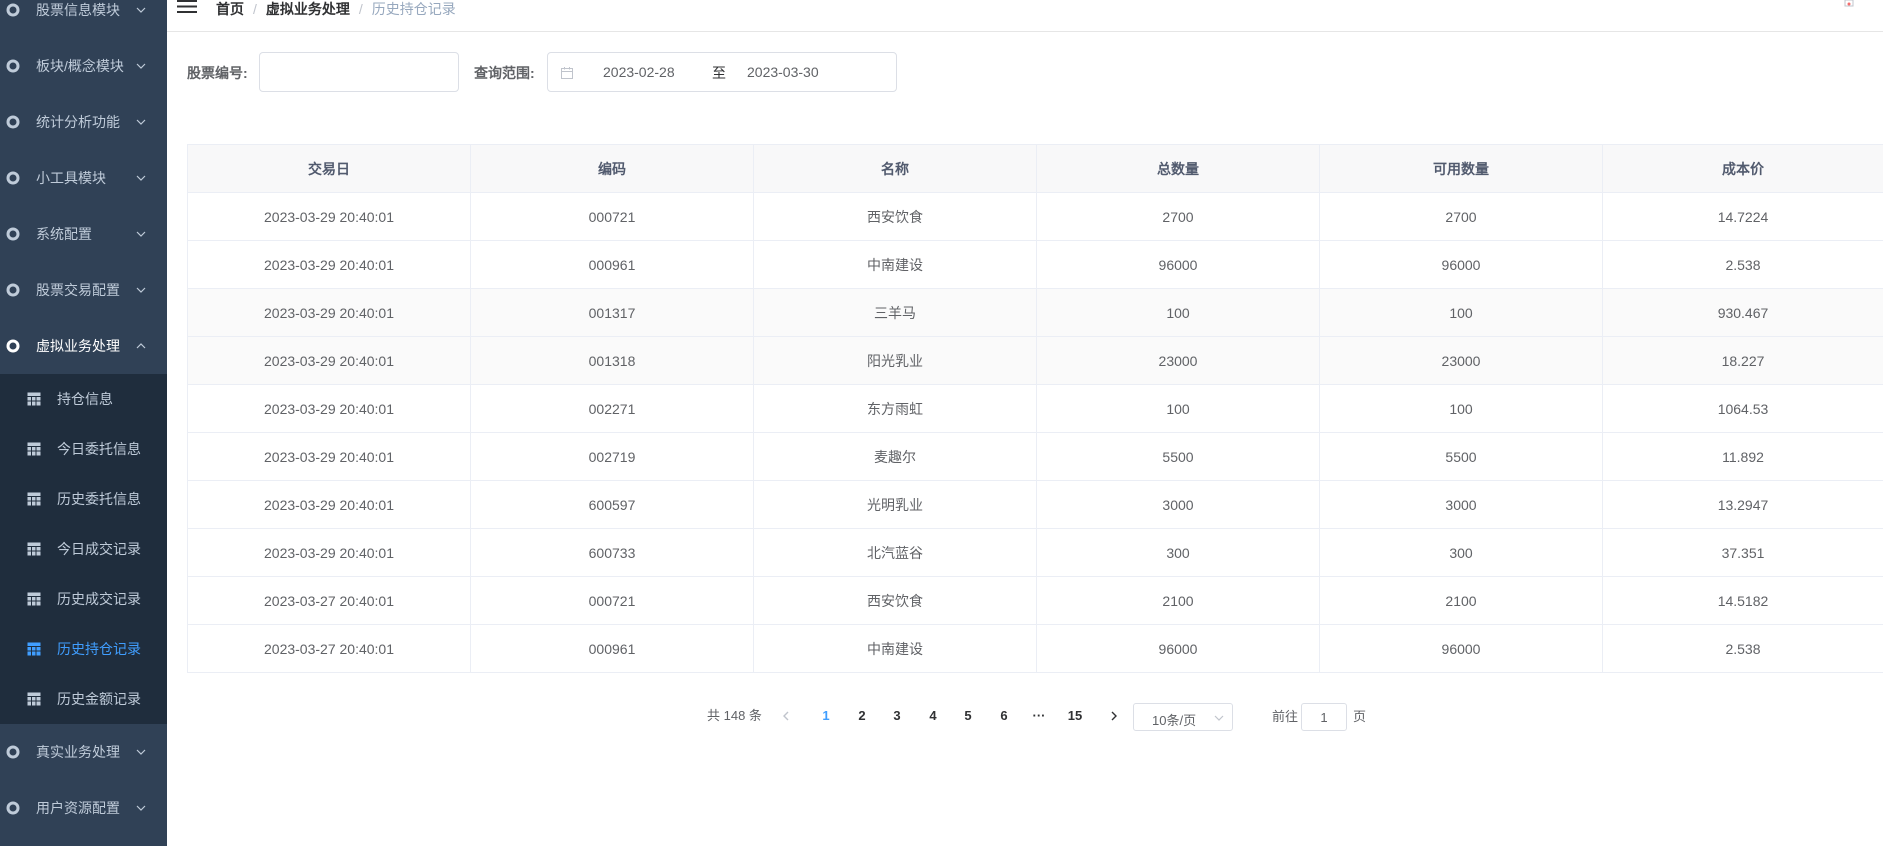 The image size is (1883, 846). Describe the element at coordinates (1178, 648) in the screenshot. I see `cell-total-qty: 96000` at that location.